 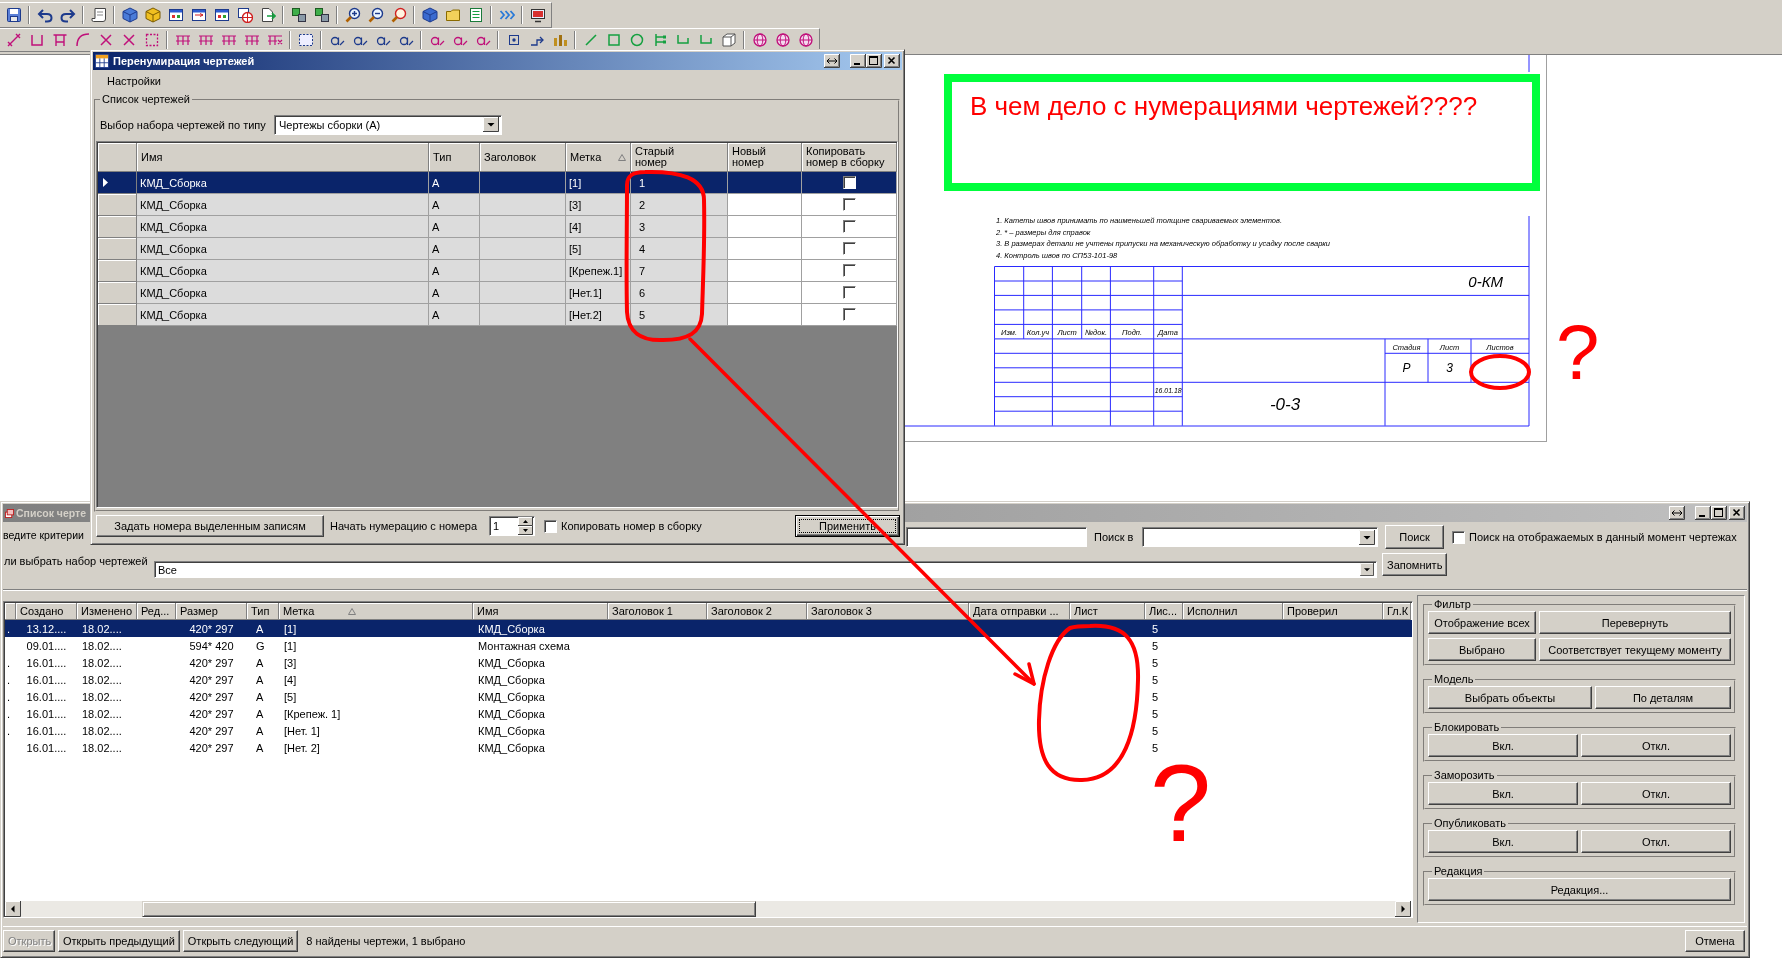 What do you see at coordinates (388, 124) in the screenshot?
I see `type-dropdown: Чертежы сборки (A)` at bounding box center [388, 124].